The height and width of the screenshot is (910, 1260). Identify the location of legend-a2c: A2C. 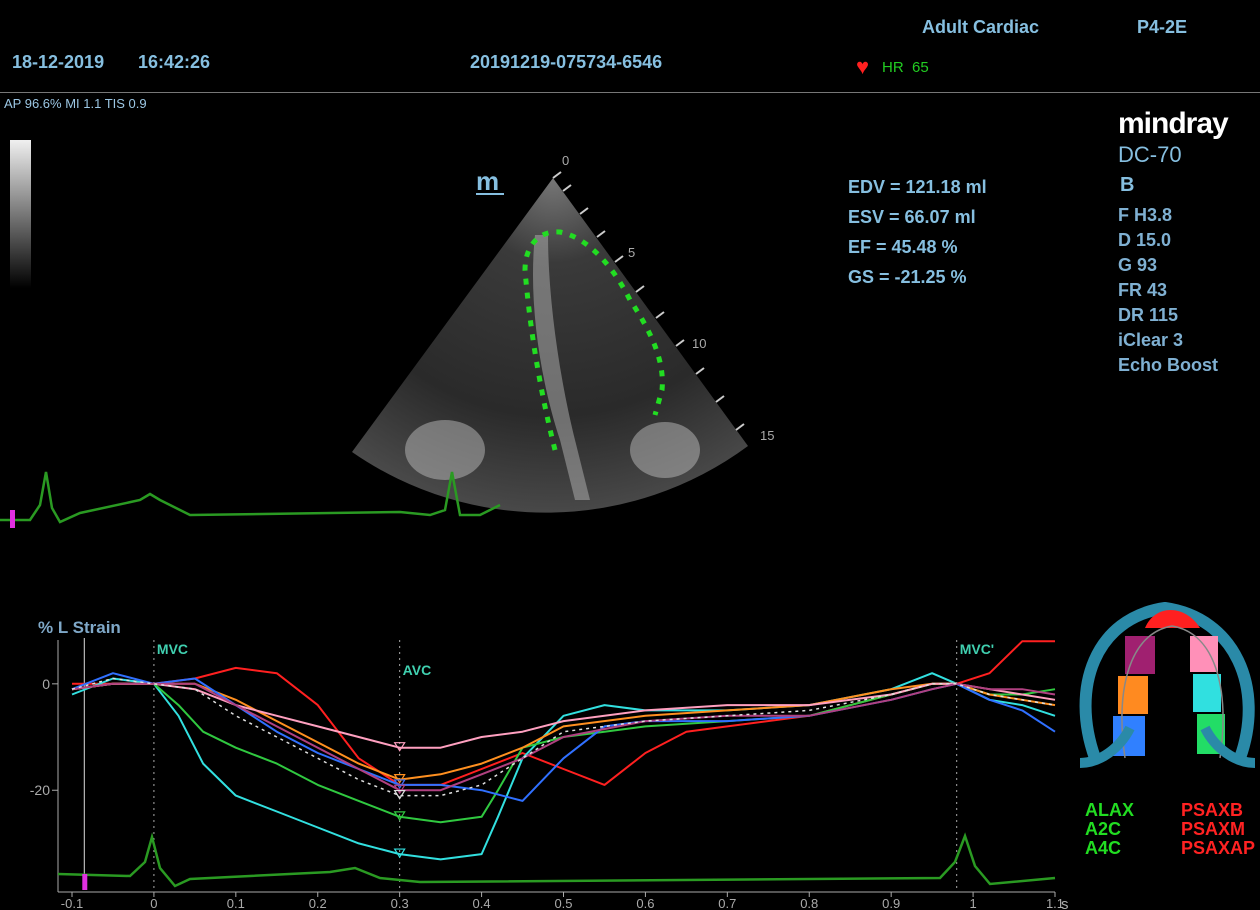
(1103, 829).